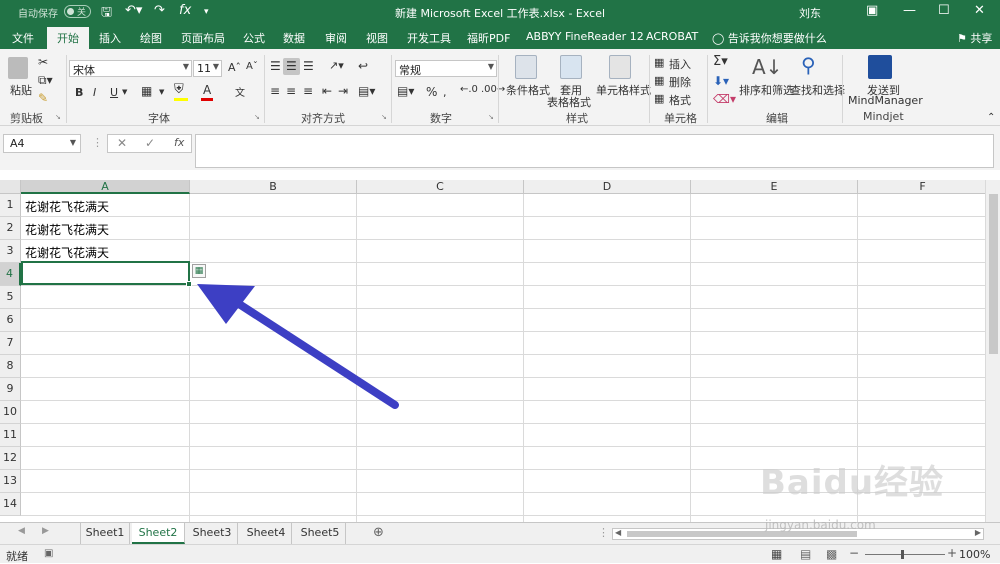 The image size is (1000, 564). What do you see at coordinates (79, 92) in the screenshot?
I see `bold-button: B` at bounding box center [79, 92].